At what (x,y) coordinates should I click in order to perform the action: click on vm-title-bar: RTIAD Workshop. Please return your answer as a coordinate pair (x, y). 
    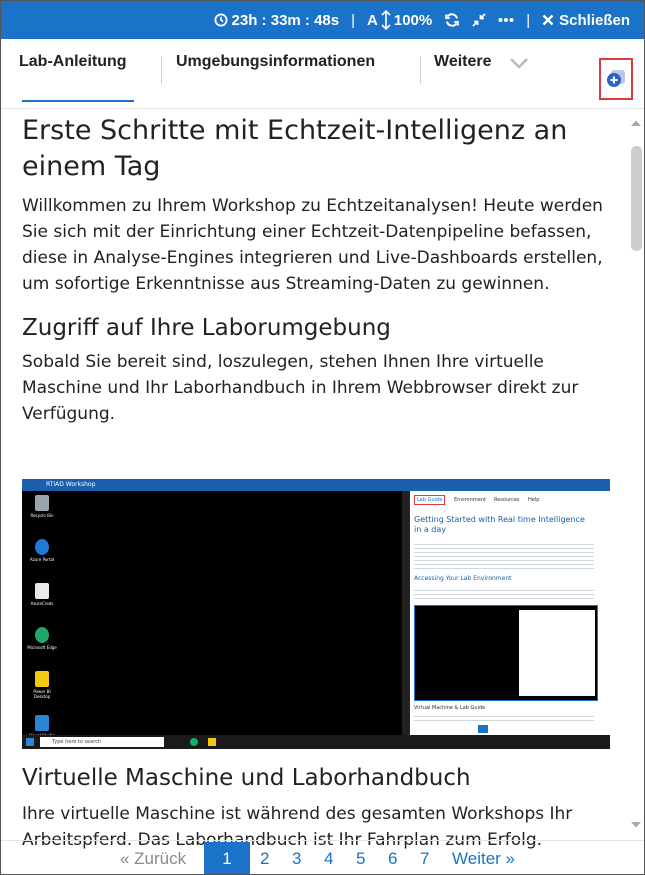
    Looking at the image, I should click on (316, 485).